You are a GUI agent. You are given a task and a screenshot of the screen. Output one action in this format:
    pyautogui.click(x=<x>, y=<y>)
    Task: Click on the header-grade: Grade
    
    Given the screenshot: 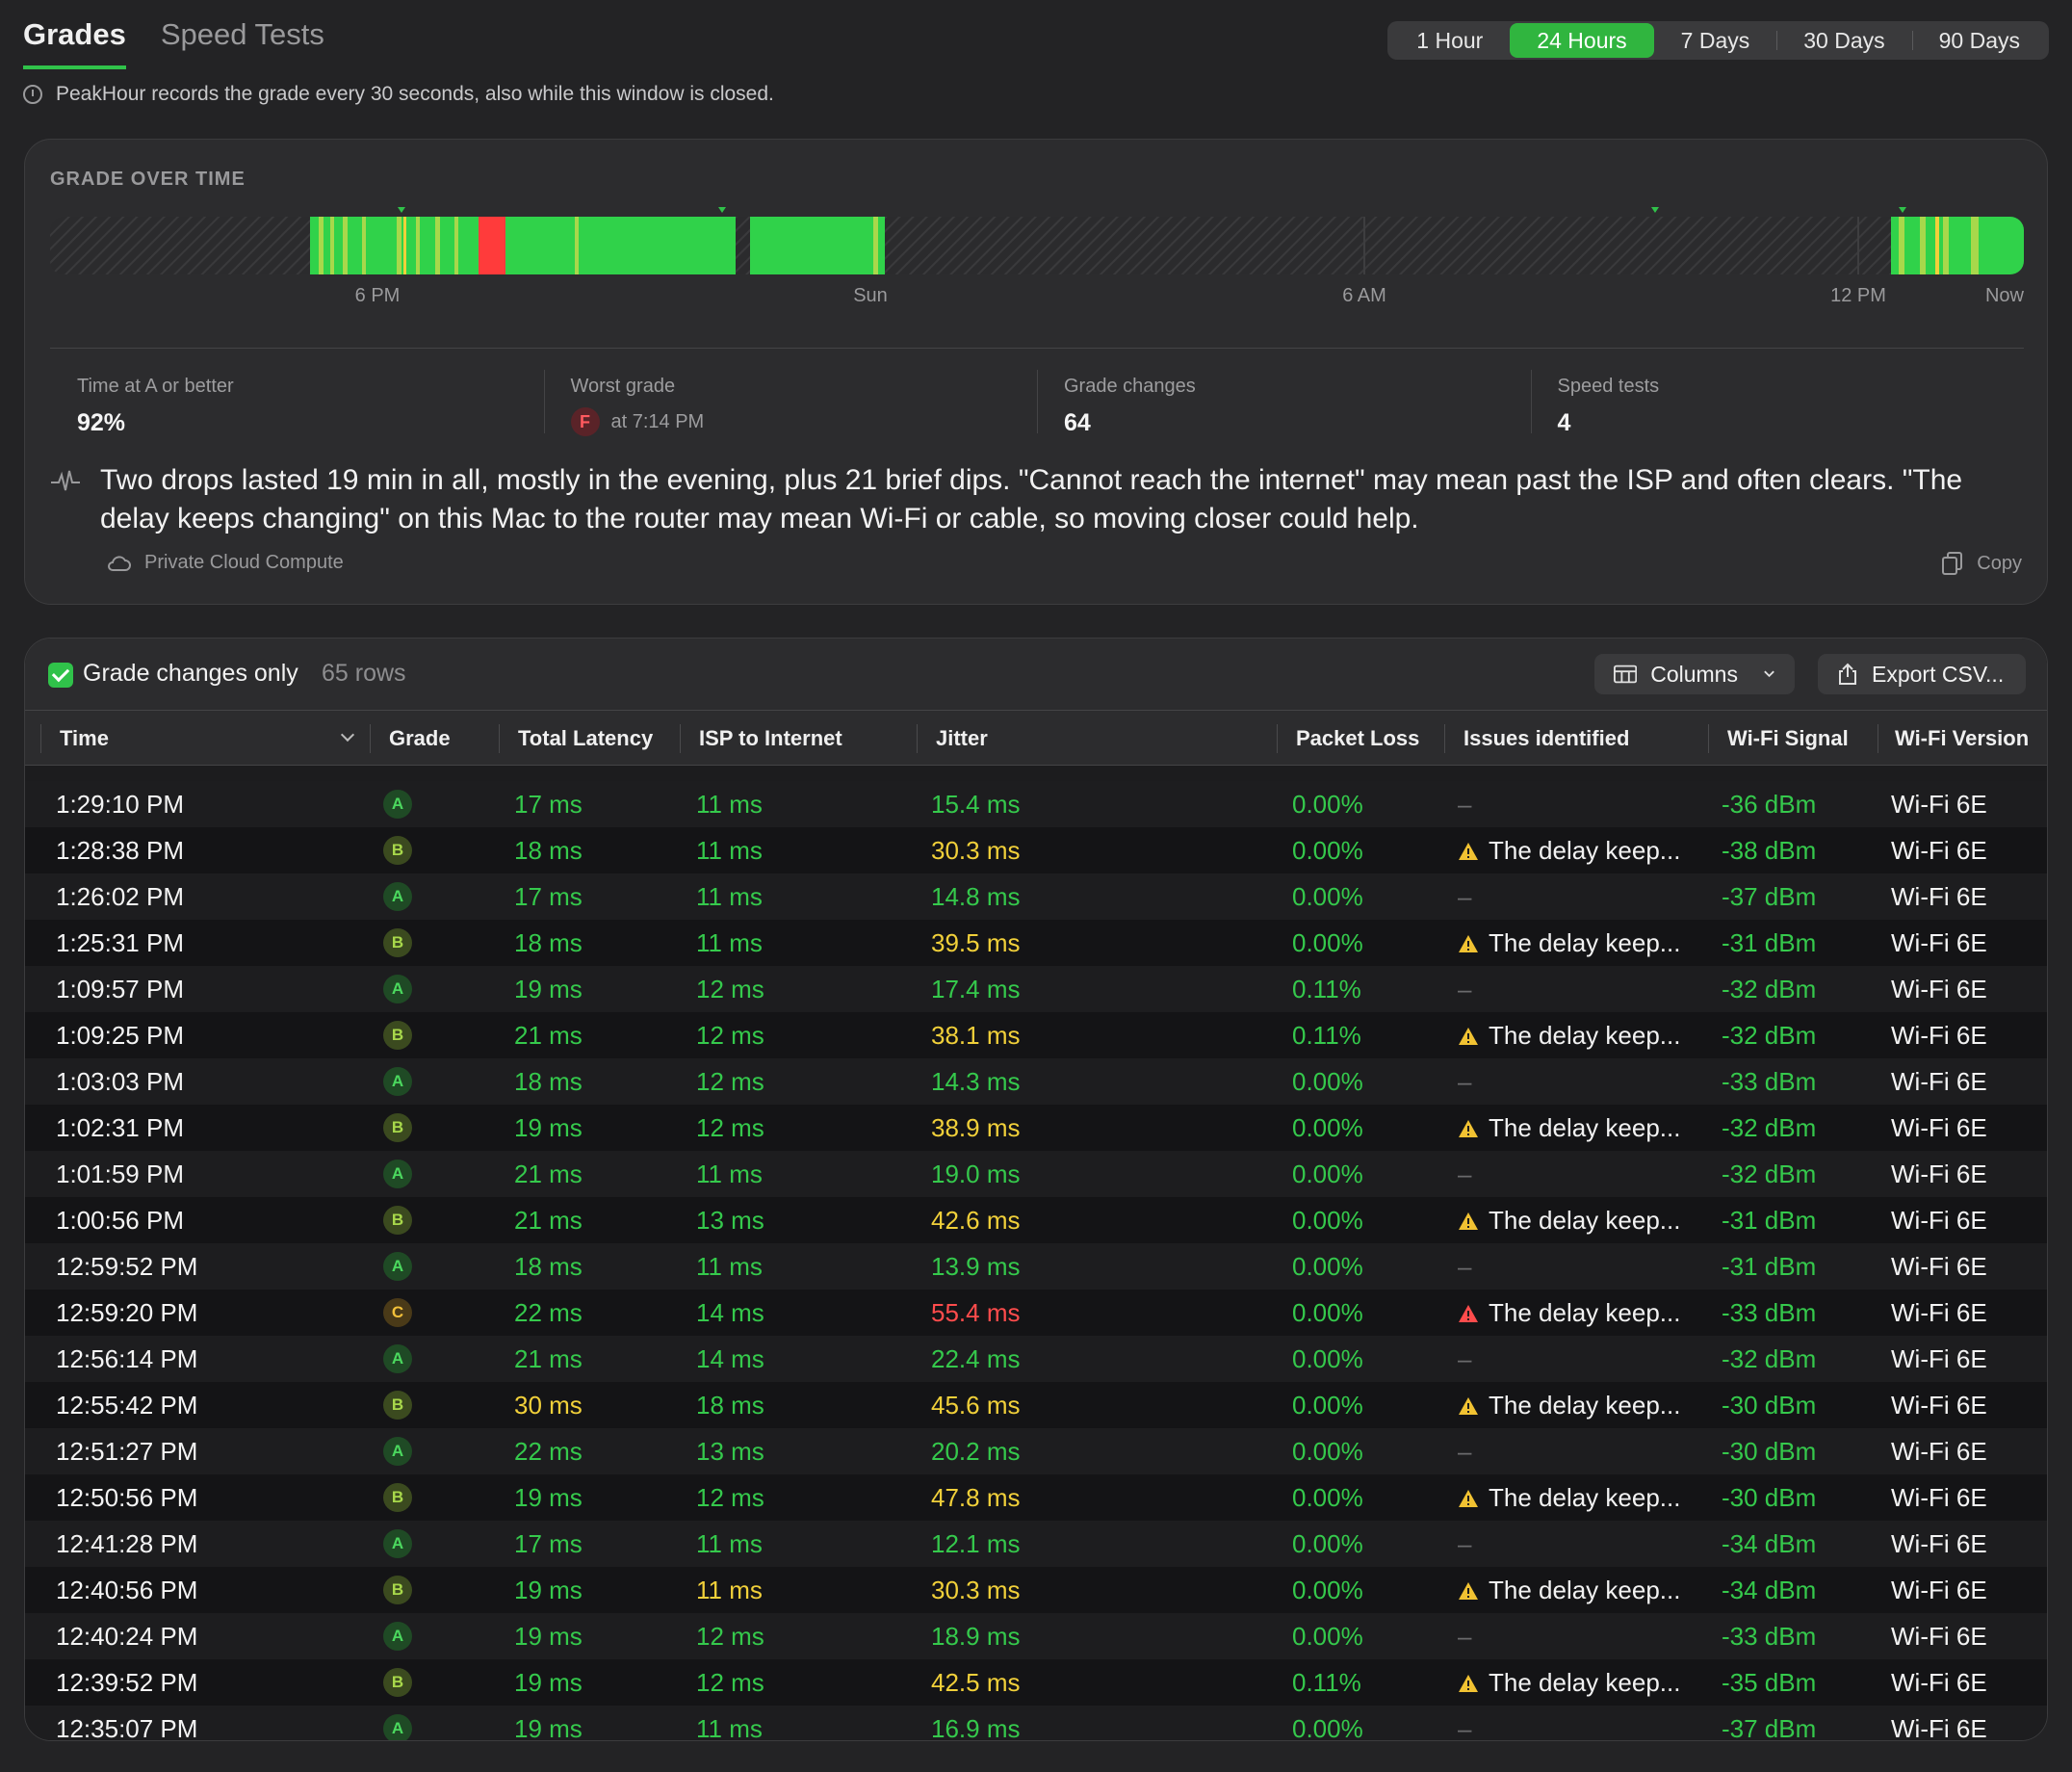 What is the action you would take?
    pyautogui.click(x=420, y=739)
    